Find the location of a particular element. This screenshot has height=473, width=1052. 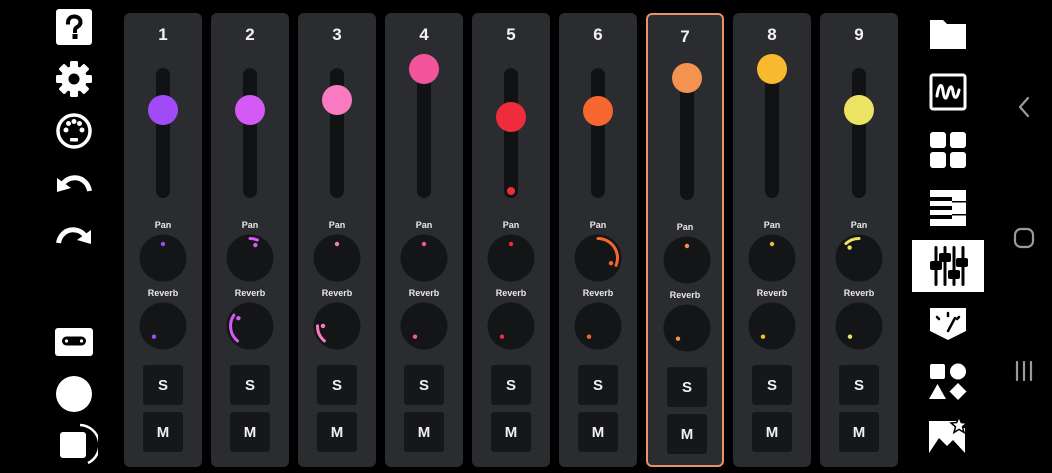

back-nav-button is located at coordinates (1024, 107).